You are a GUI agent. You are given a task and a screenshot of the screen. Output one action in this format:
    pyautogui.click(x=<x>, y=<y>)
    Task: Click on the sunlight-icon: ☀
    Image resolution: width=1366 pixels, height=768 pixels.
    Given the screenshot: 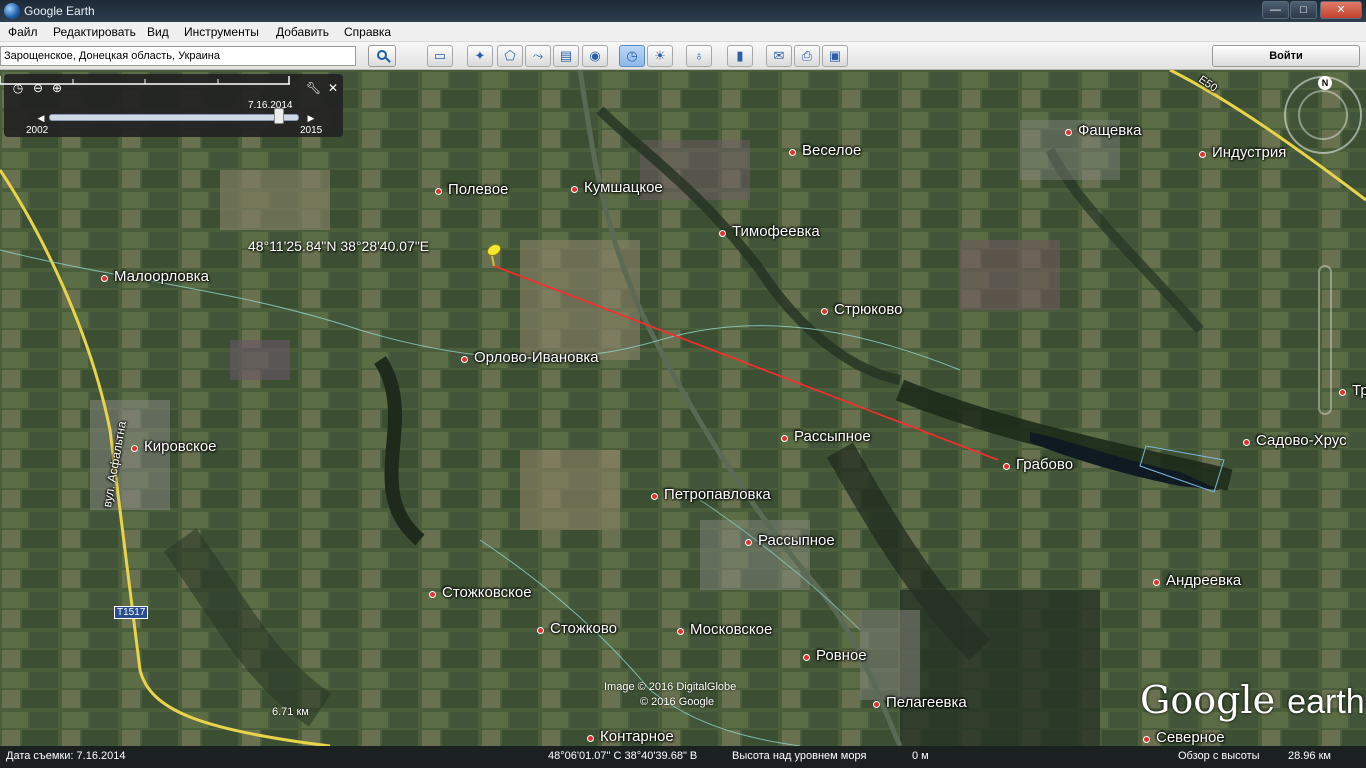 What is the action you would take?
    pyautogui.click(x=660, y=56)
    